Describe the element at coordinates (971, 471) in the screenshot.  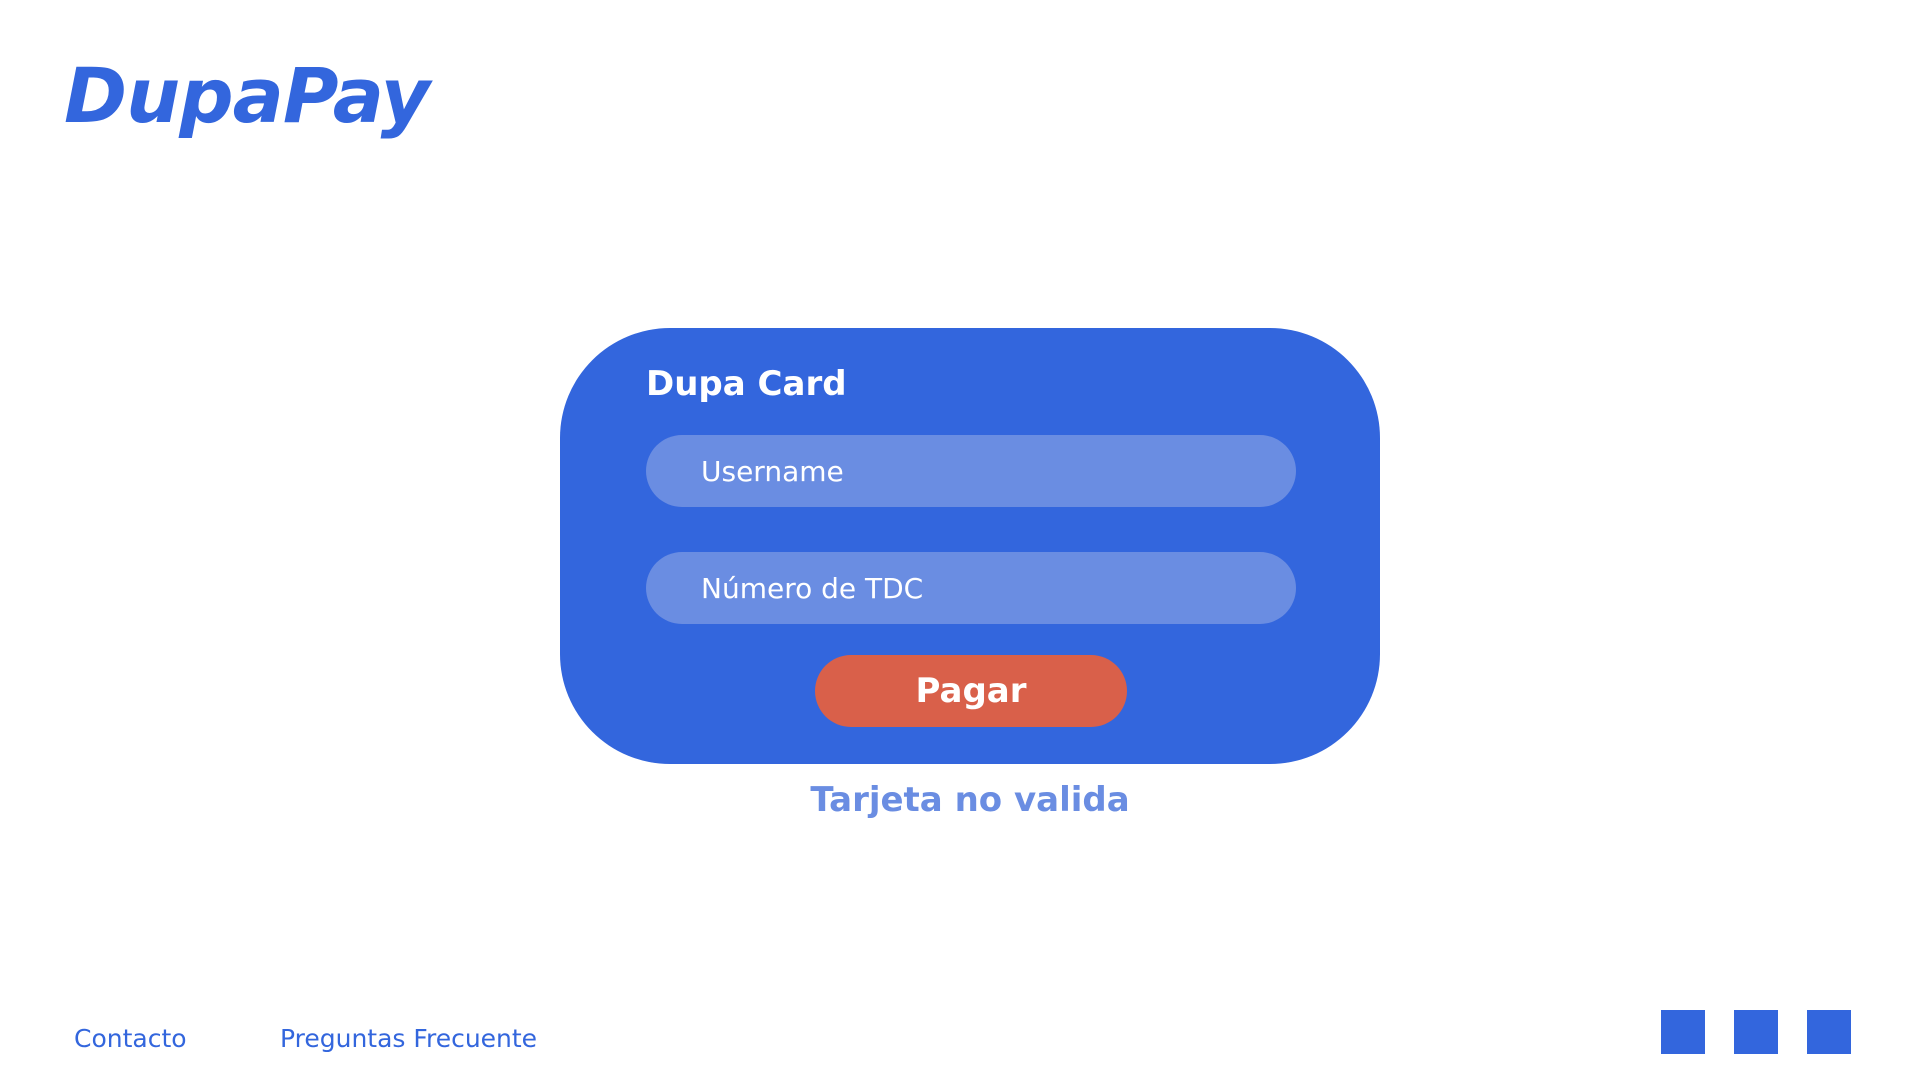
I see `username-input` at that location.